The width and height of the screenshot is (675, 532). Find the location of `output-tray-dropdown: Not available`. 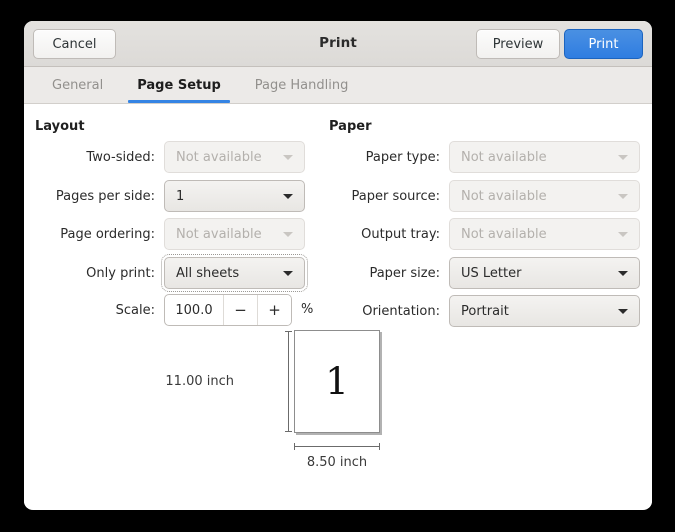

output-tray-dropdown: Not available is located at coordinates (544, 234).